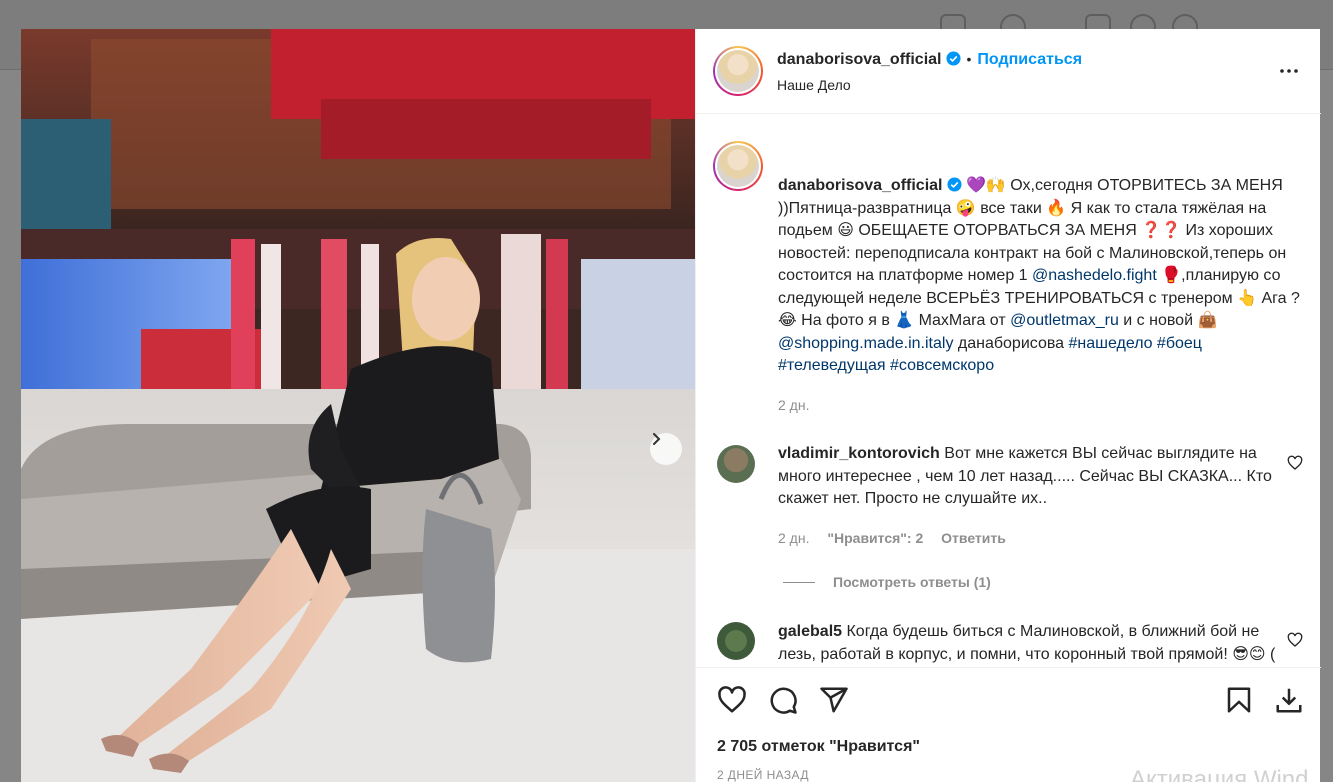 Image resolution: width=1333 pixels, height=782 pixels. I want to click on comment-username: vladimir_kontorovich, so click(859, 453).